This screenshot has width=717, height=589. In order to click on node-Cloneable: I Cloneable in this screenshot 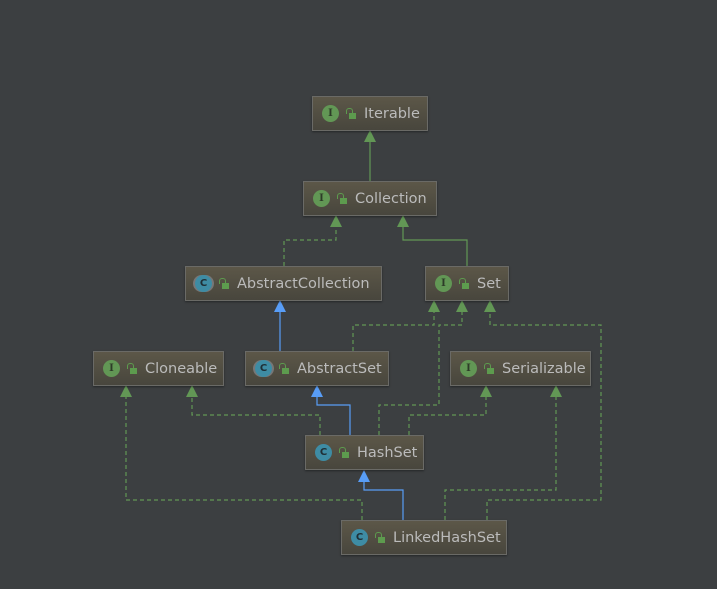, I will do `click(158, 368)`.